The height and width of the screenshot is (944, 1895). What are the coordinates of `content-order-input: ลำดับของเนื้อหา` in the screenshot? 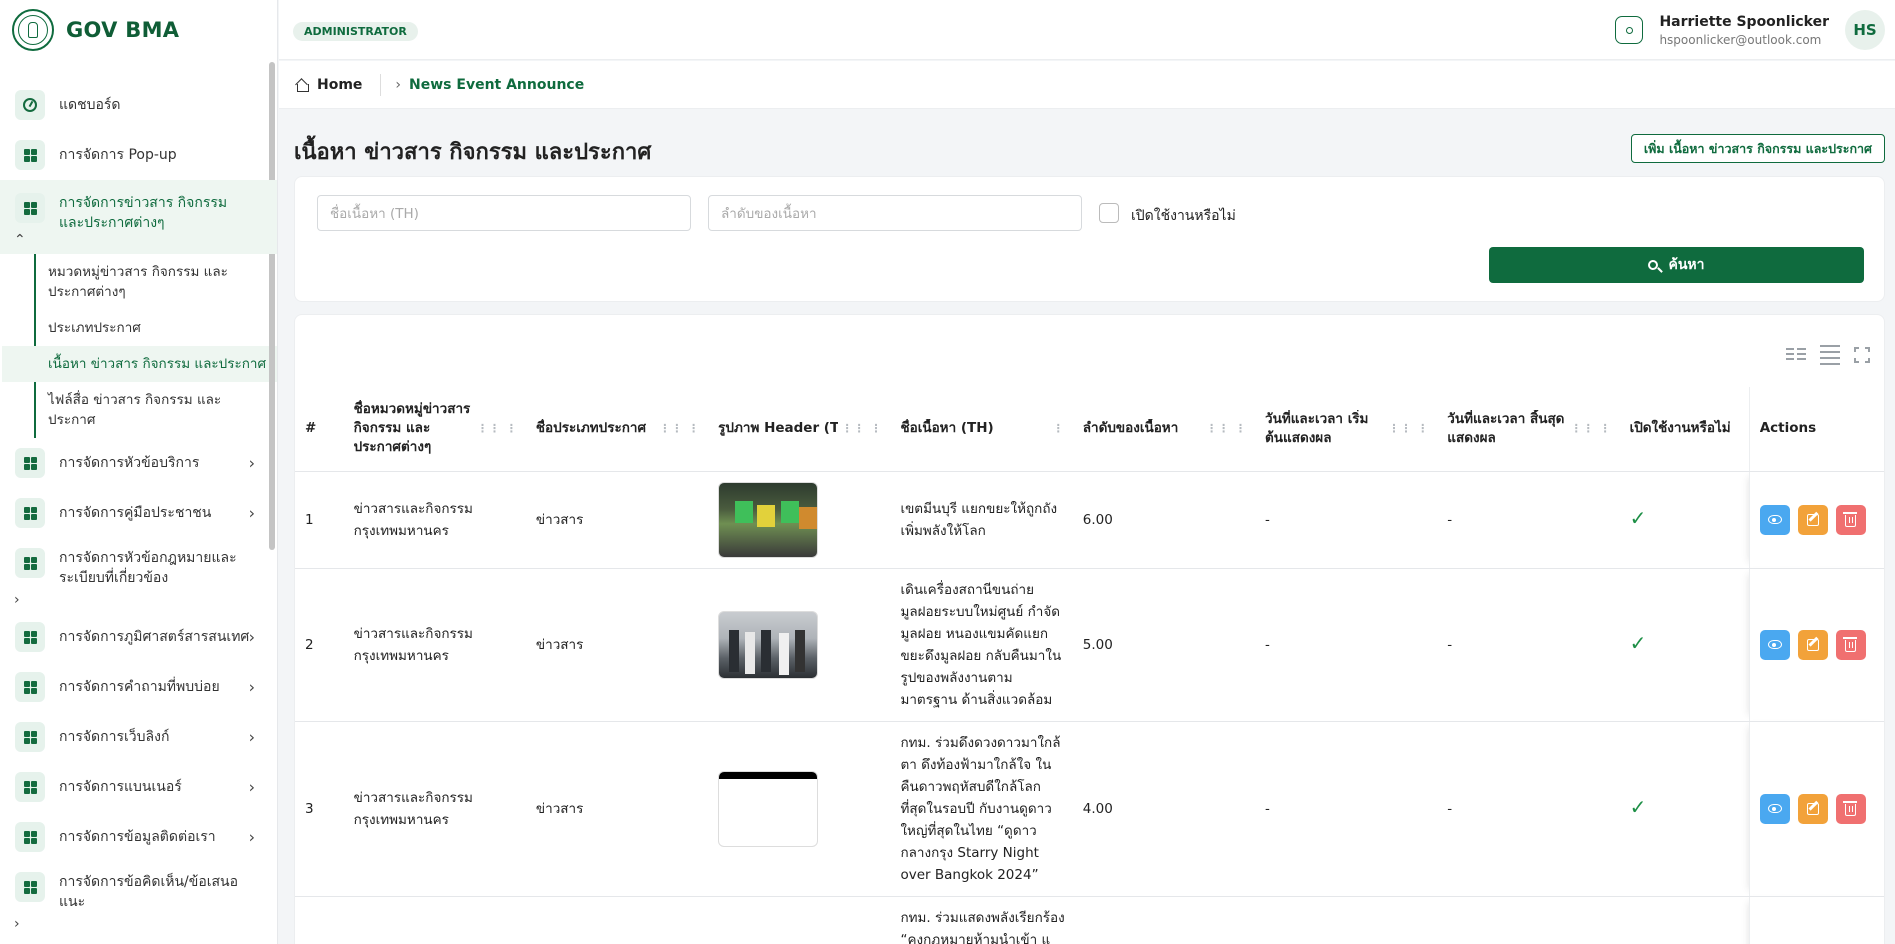 It's located at (895, 213).